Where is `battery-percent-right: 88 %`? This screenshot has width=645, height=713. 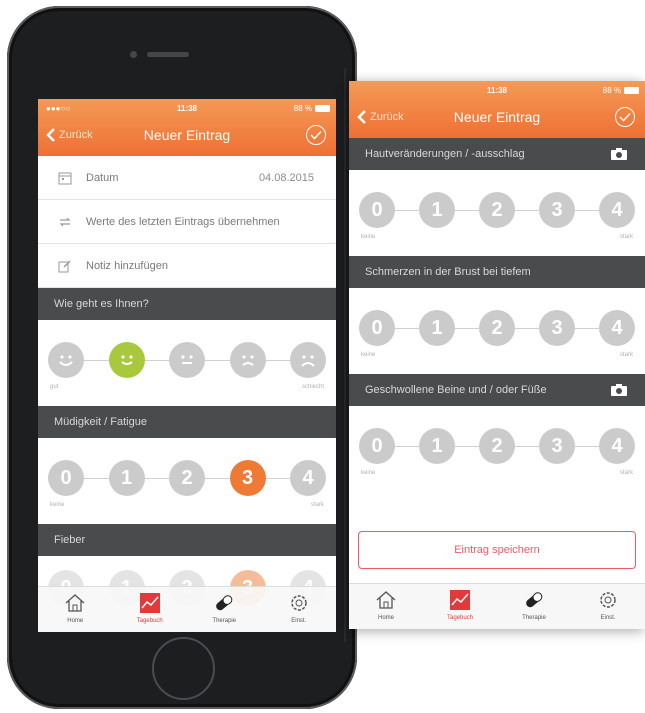
battery-percent-right: 88 % is located at coordinates (611, 90).